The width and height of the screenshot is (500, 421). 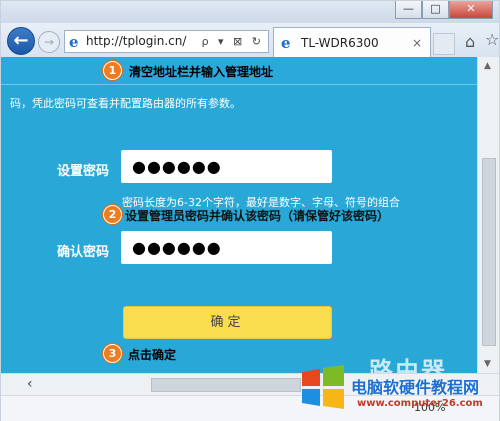 I want to click on scroll-left-icon: ‹, so click(x=30, y=384).